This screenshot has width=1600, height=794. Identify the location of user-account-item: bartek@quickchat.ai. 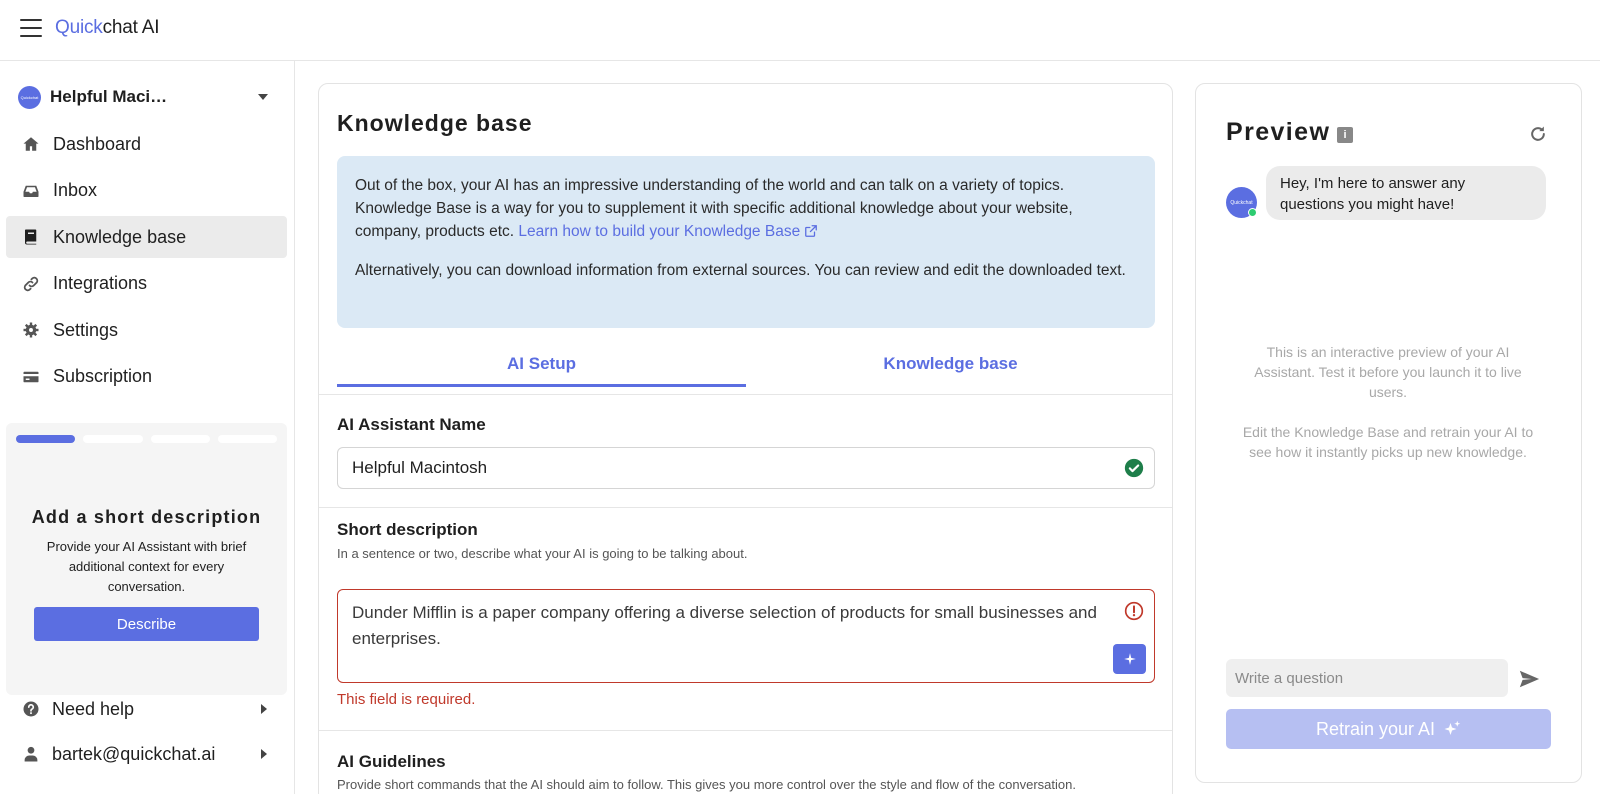
(149, 754).